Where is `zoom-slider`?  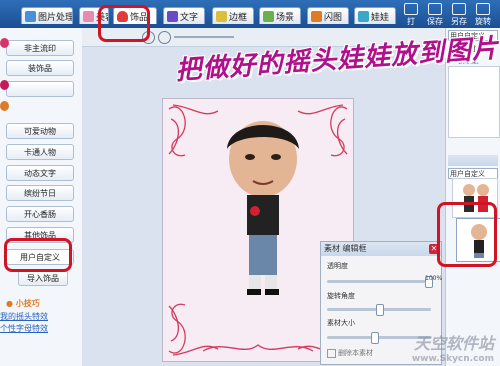
zoom-slider is located at coordinates (204, 37).